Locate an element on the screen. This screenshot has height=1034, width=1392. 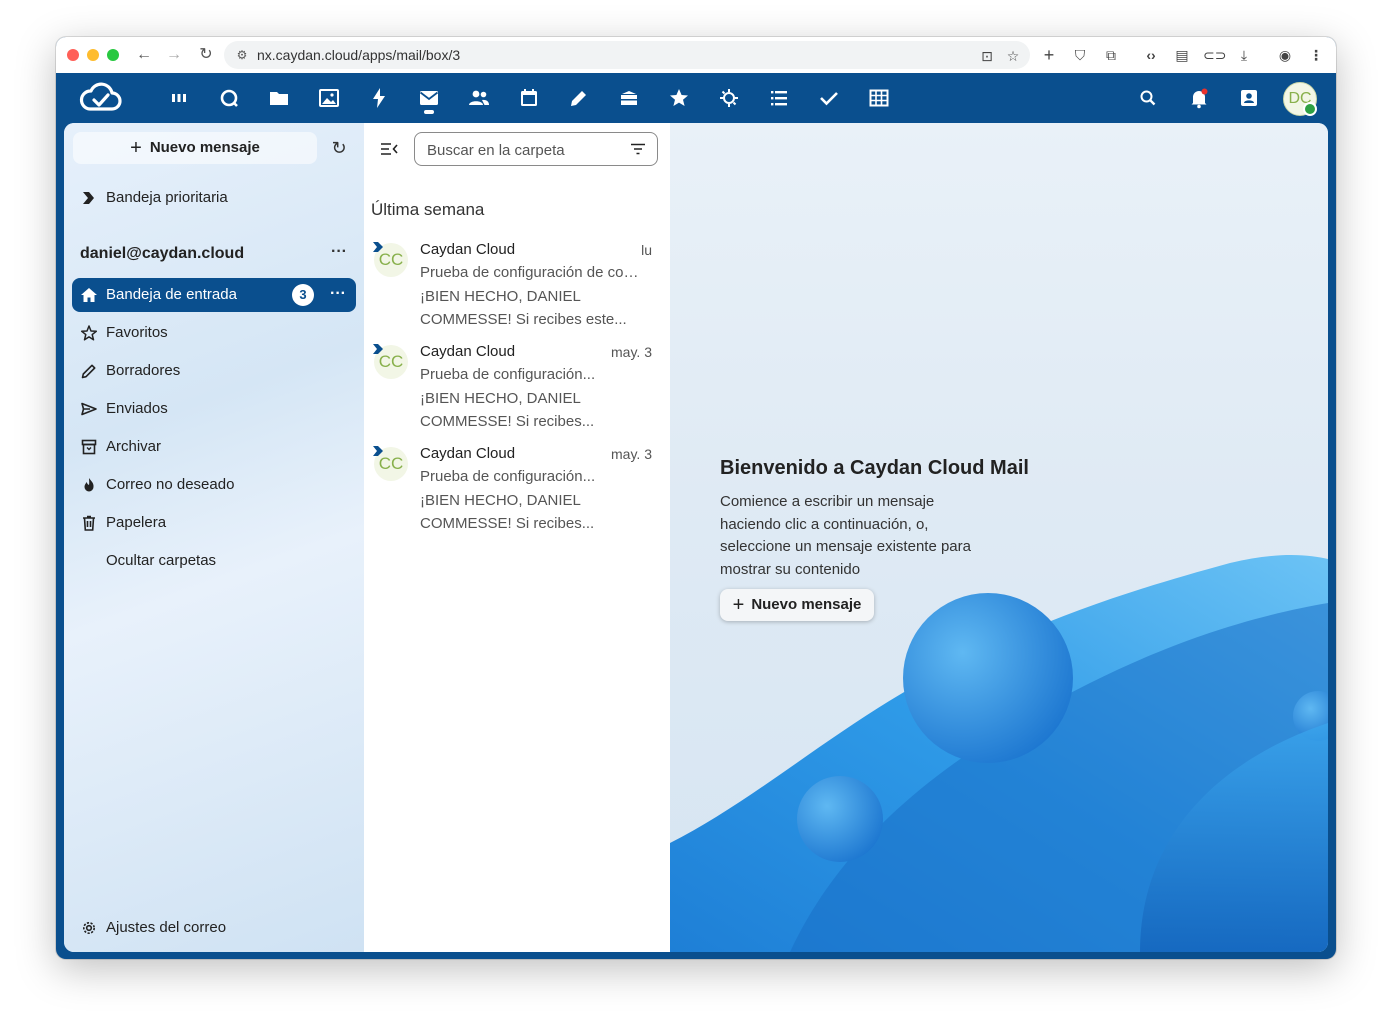
settings-label: Ajustes del correo is located at coordinates (166, 927).